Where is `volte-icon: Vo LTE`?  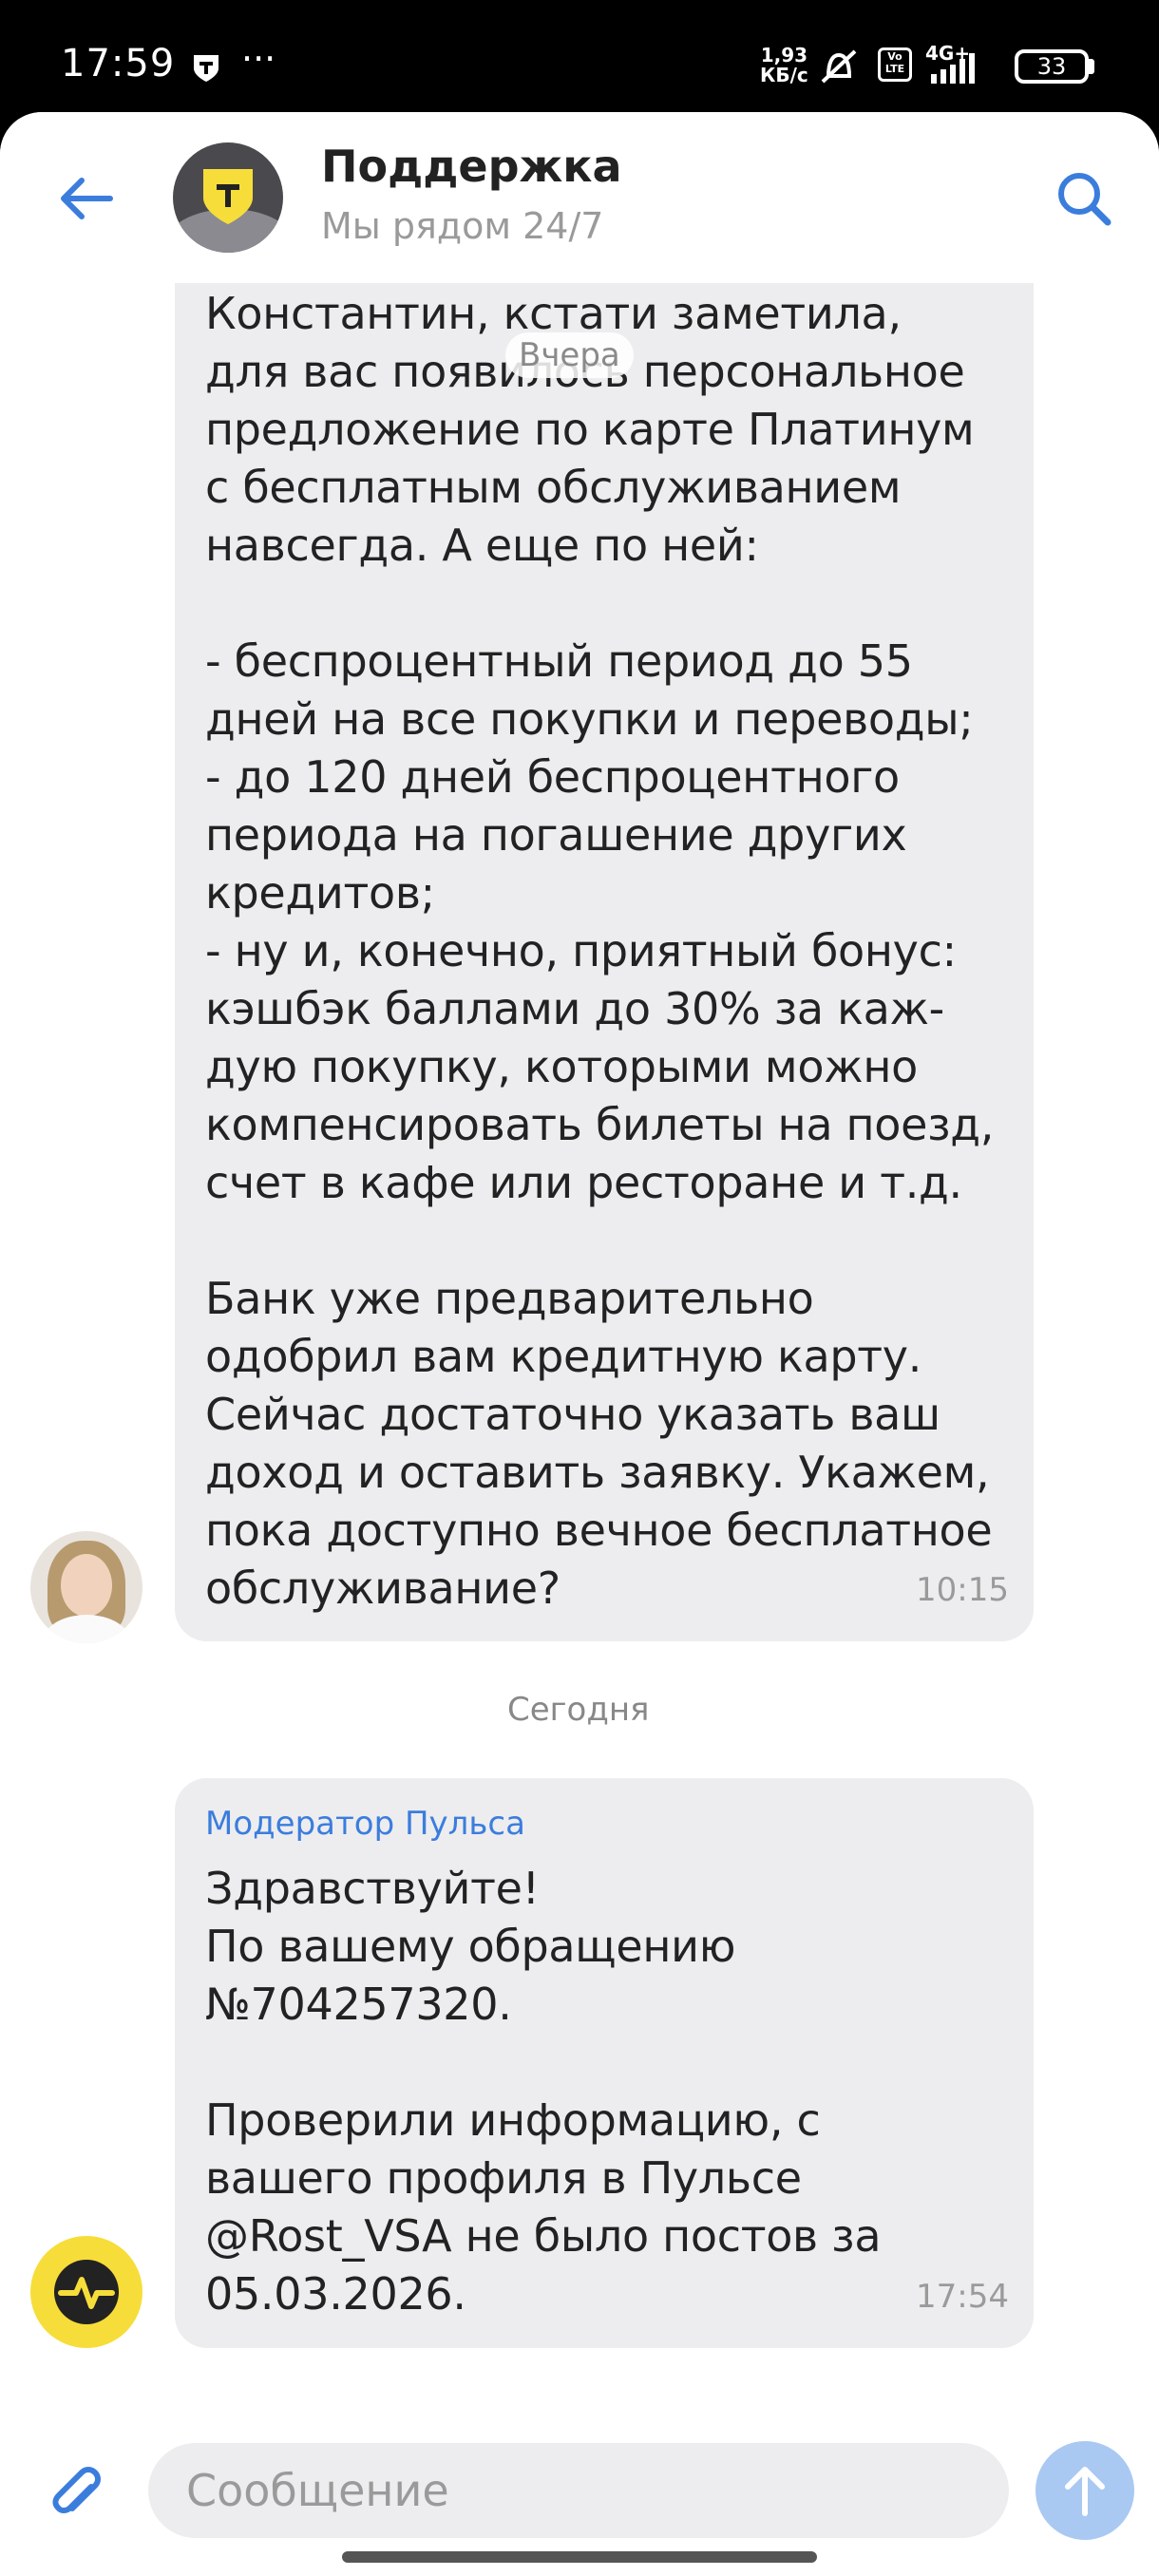
volte-icon: Vo LTE is located at coordinates (895, 64).